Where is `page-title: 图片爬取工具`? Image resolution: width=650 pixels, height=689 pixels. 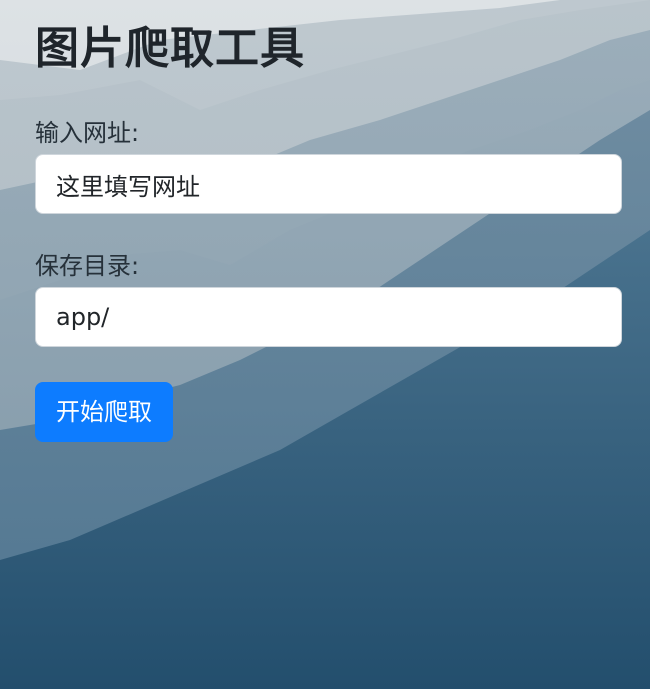 page-title: 图片爬取工具 is located at coordinates (170, 48).